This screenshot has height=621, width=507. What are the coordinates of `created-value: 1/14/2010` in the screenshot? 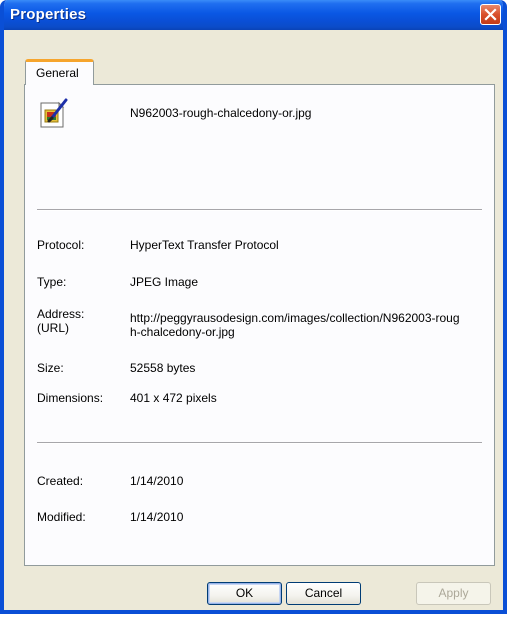 It's located at (157, 481).